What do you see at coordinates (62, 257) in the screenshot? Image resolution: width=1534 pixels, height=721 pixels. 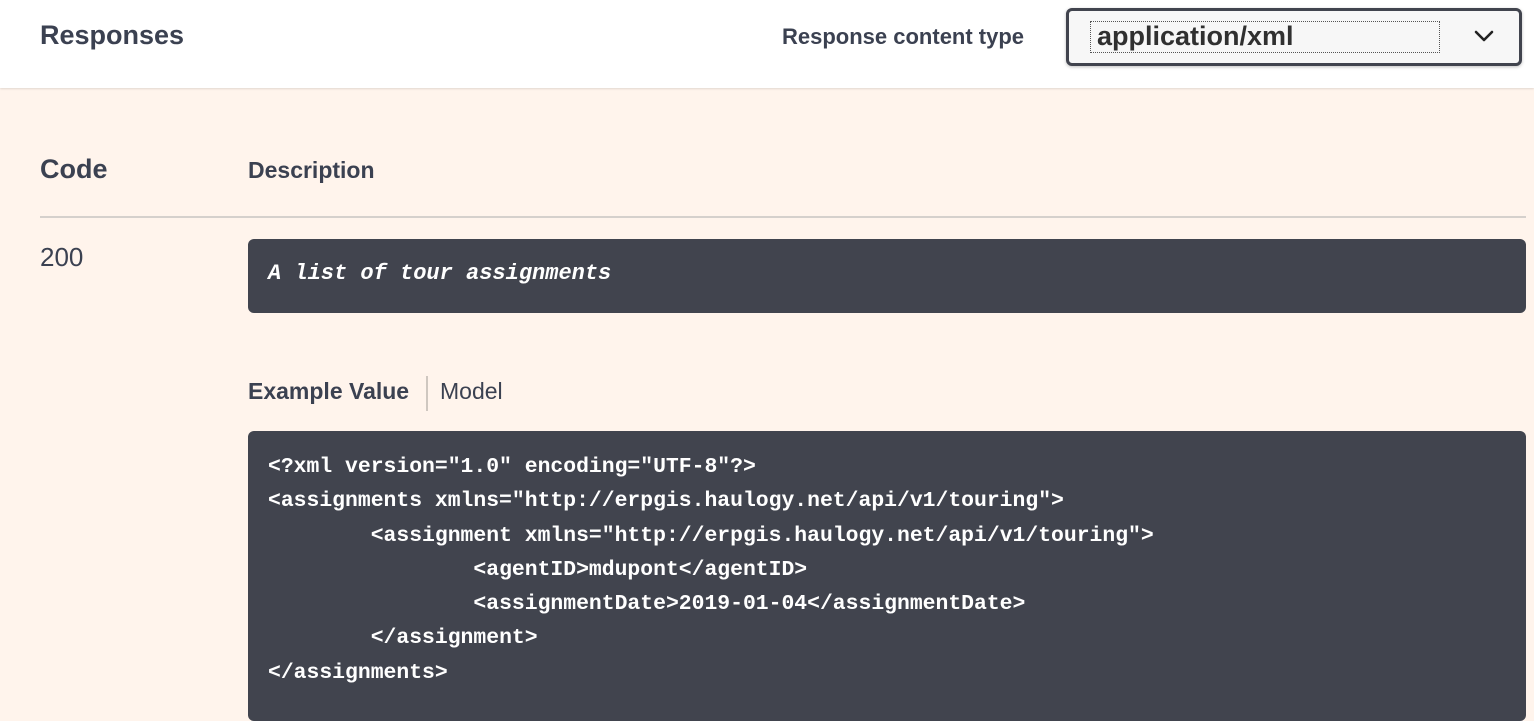 I see `response-status-code: 200` at bounding box center [62, 257].